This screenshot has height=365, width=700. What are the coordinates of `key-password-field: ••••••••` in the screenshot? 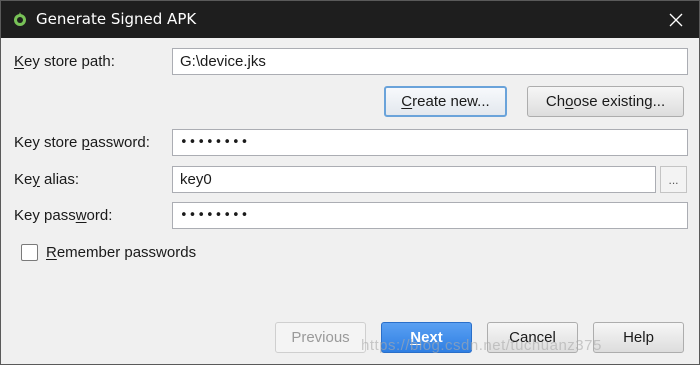 It's located at (430, 215).